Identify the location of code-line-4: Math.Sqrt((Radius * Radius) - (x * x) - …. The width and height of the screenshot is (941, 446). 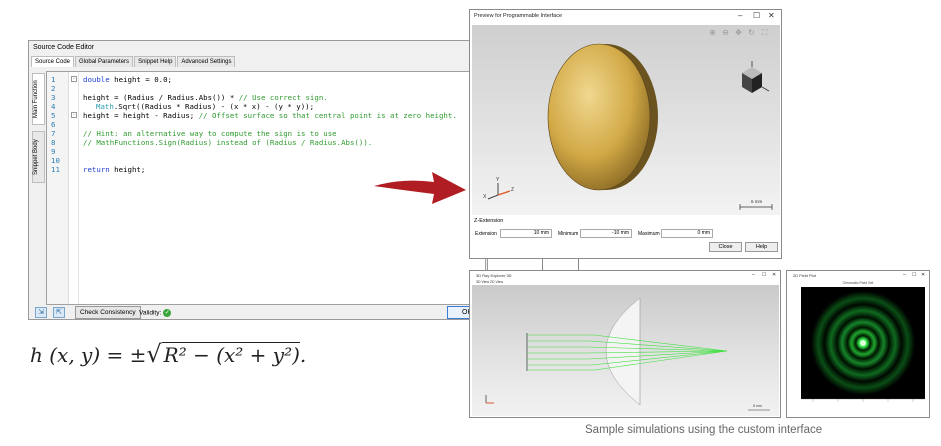
(205, 106).